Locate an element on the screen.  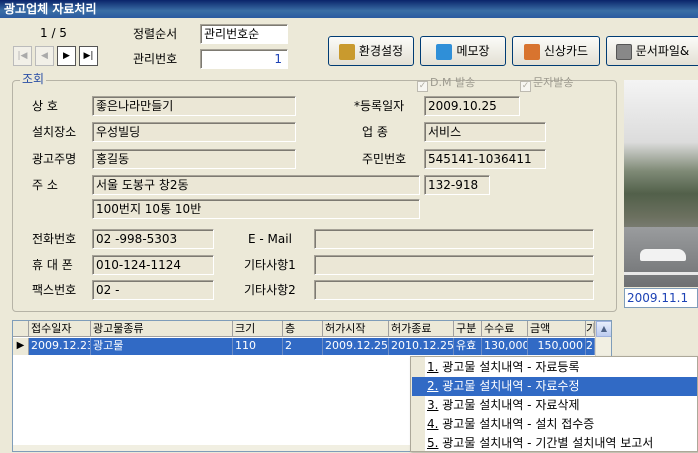
dm-checkbox-box: ✓ is located at coordinates (422, 86).